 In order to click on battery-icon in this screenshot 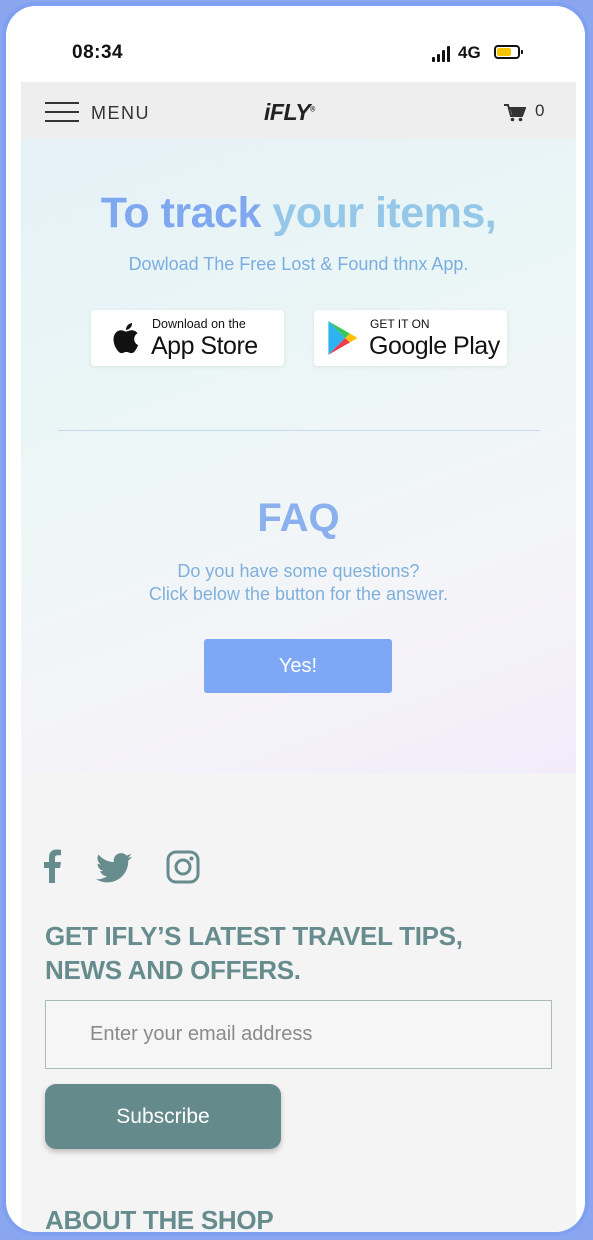, I will do `click(508, 52)`.